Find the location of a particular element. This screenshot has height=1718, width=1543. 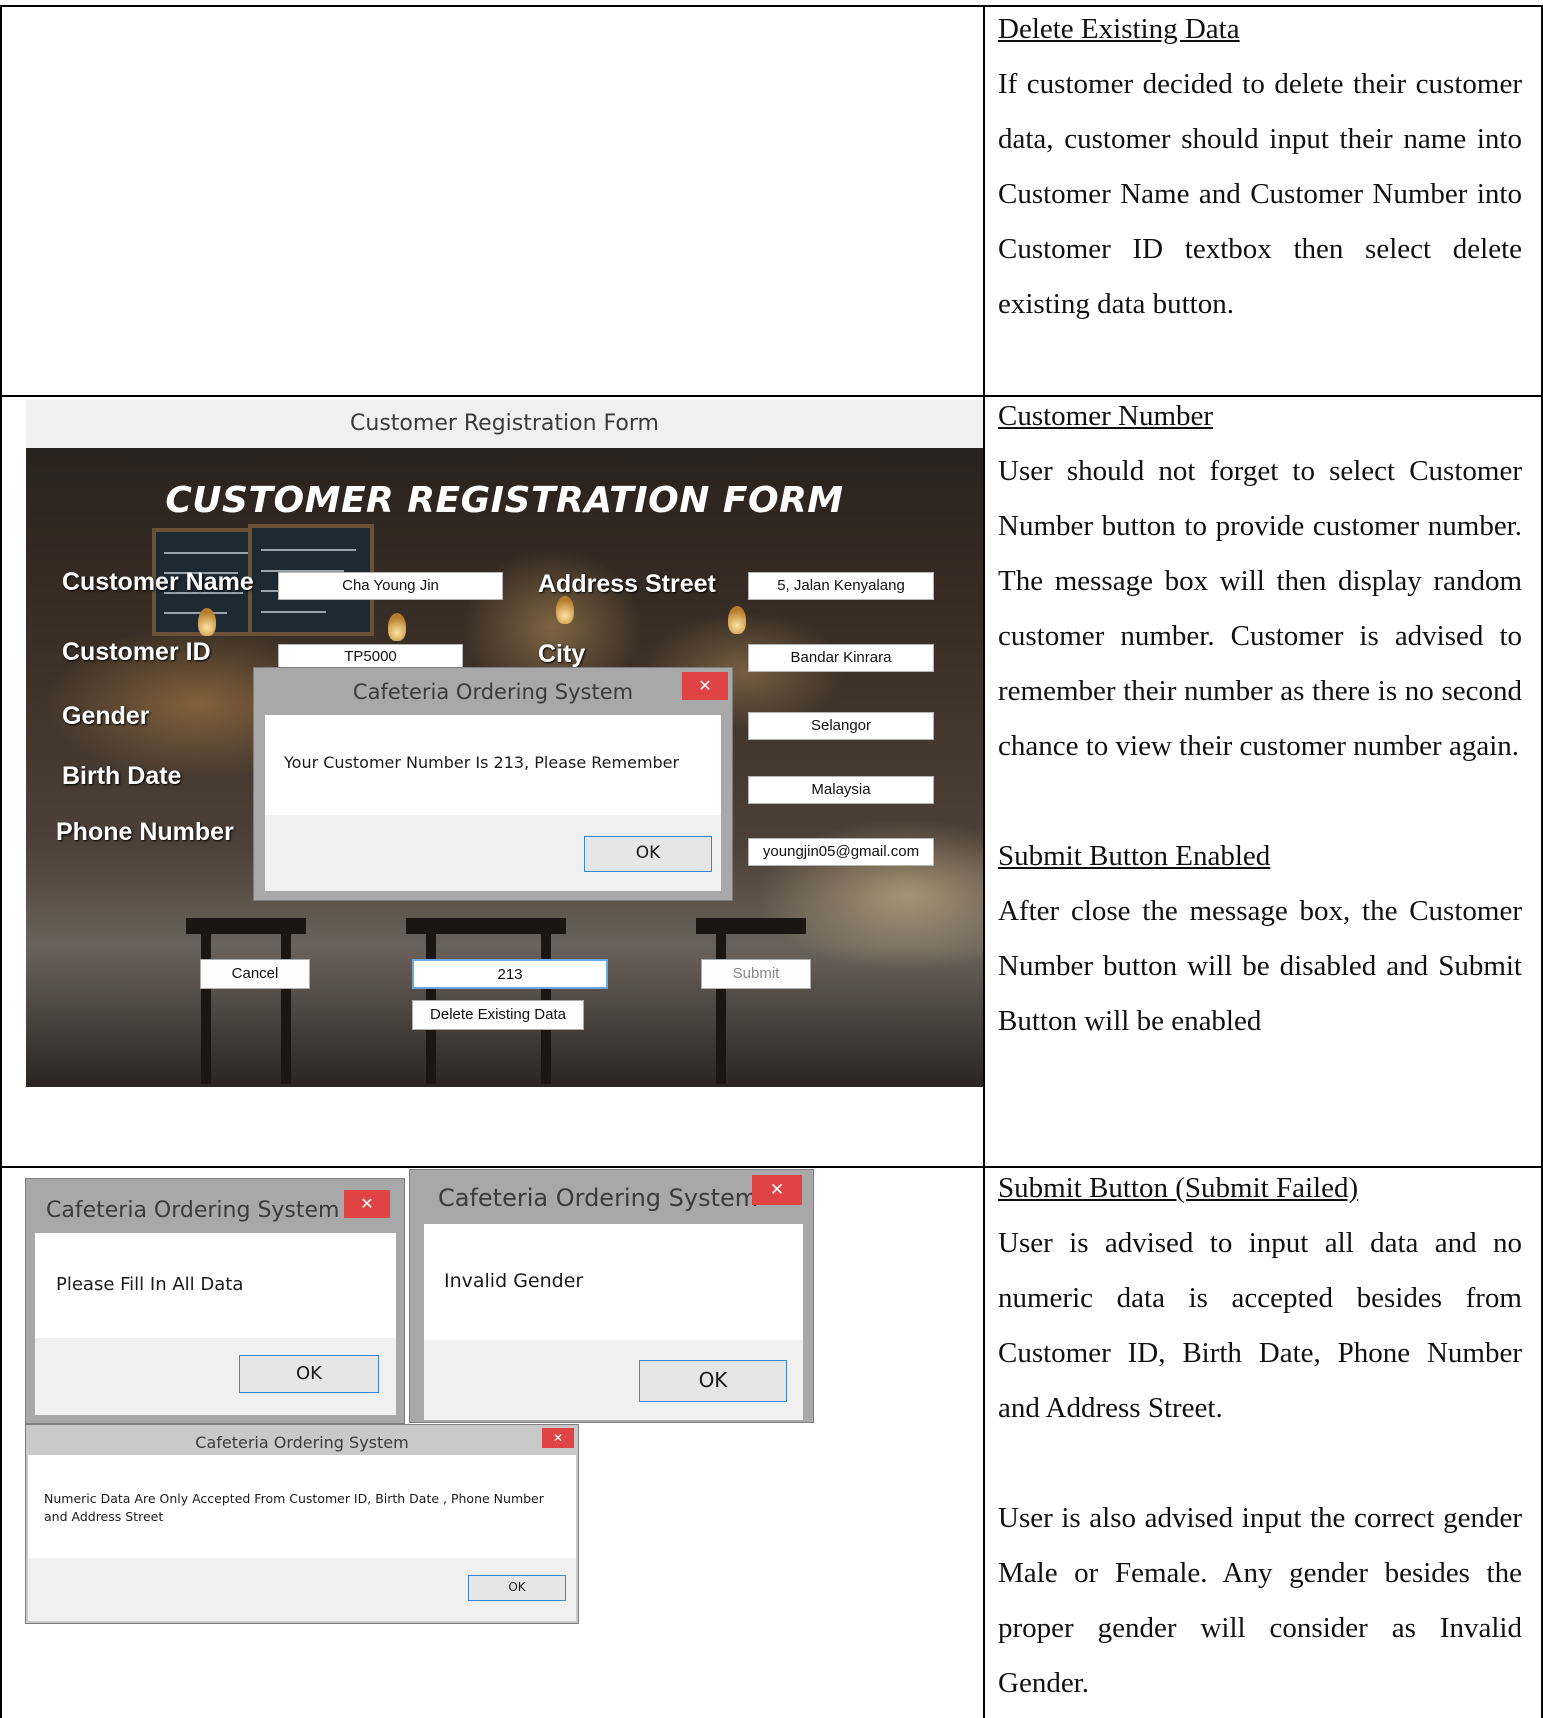

state-field: Selangor is located at coordinates (841, 726).